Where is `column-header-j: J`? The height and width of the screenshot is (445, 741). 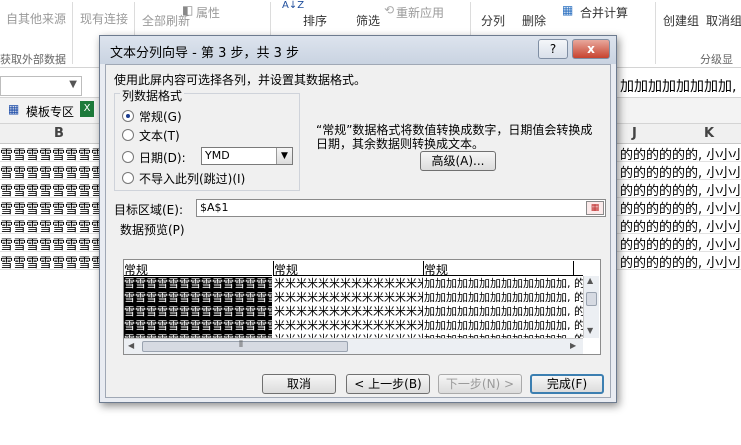
column-header-j: J is located at coordinates (634, 133).